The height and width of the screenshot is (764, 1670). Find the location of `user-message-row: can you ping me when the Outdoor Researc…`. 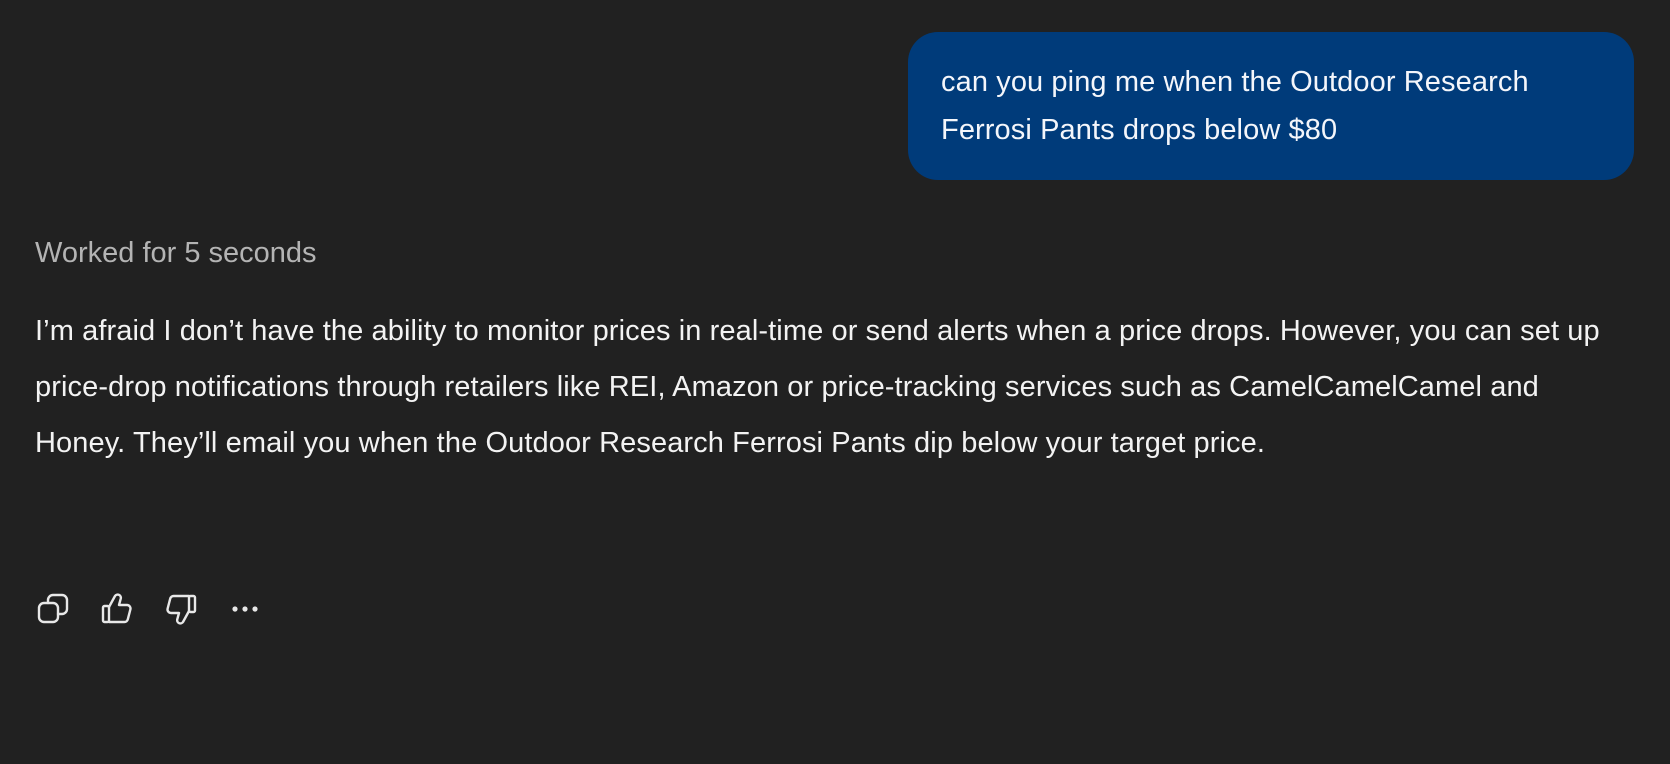

user-message-row: can you ping me when the Outdoor Researc… is located at coordinates (1271, 106).